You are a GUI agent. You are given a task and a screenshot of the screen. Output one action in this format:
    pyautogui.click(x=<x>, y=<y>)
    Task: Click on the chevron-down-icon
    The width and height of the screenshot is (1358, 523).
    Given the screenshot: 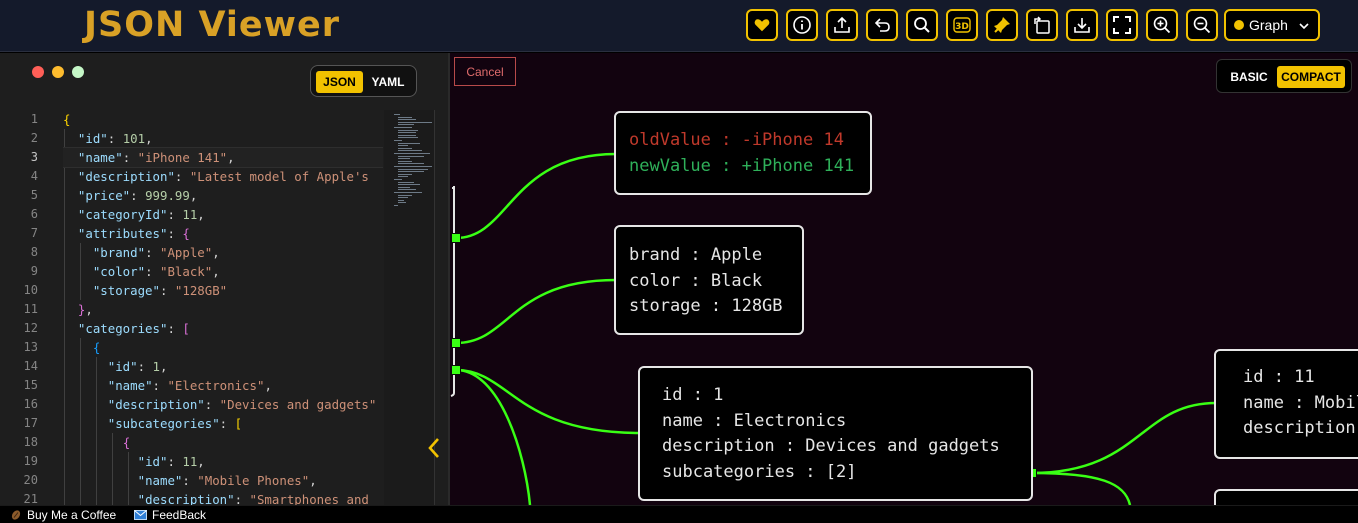 What is the action you would take?
    pyautogui.click(x=1304, y=26)
    